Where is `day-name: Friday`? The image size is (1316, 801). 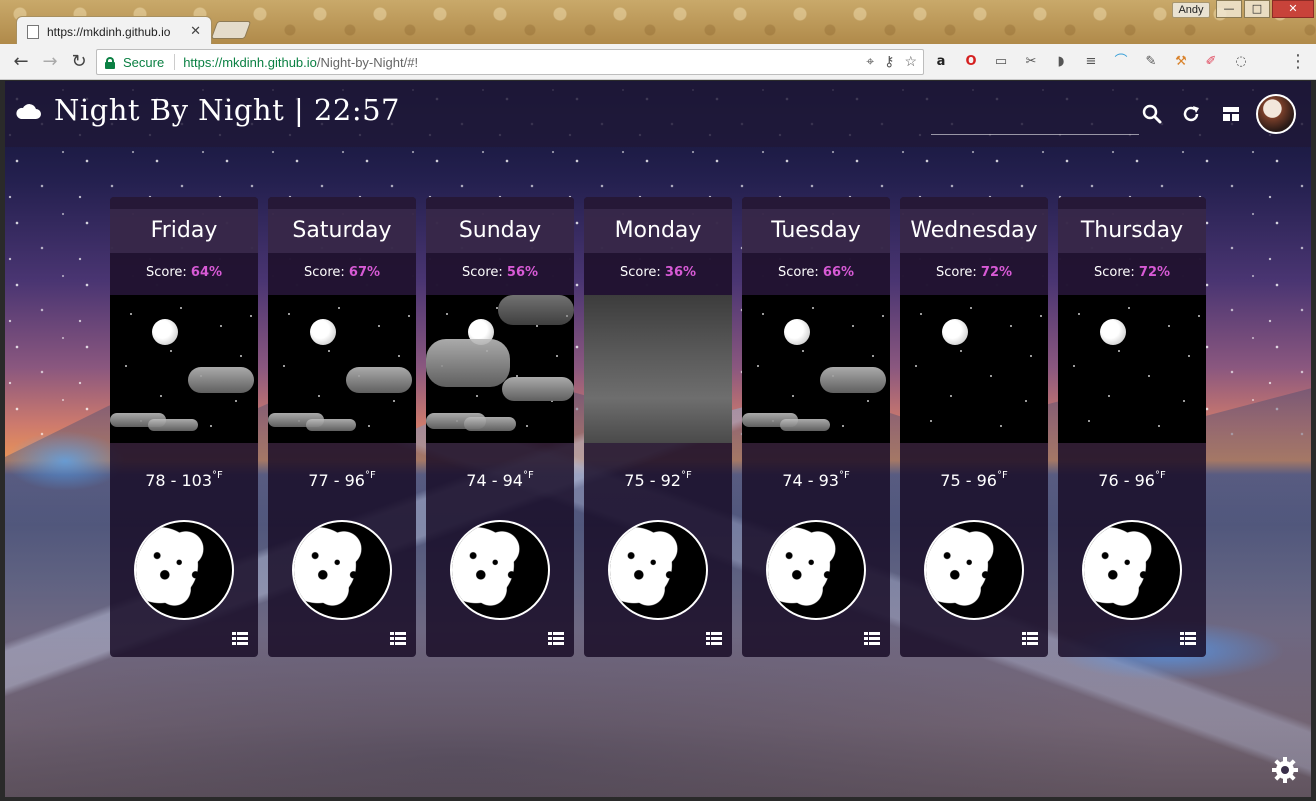
day-name: Friday is located at coordinates (184, 231).